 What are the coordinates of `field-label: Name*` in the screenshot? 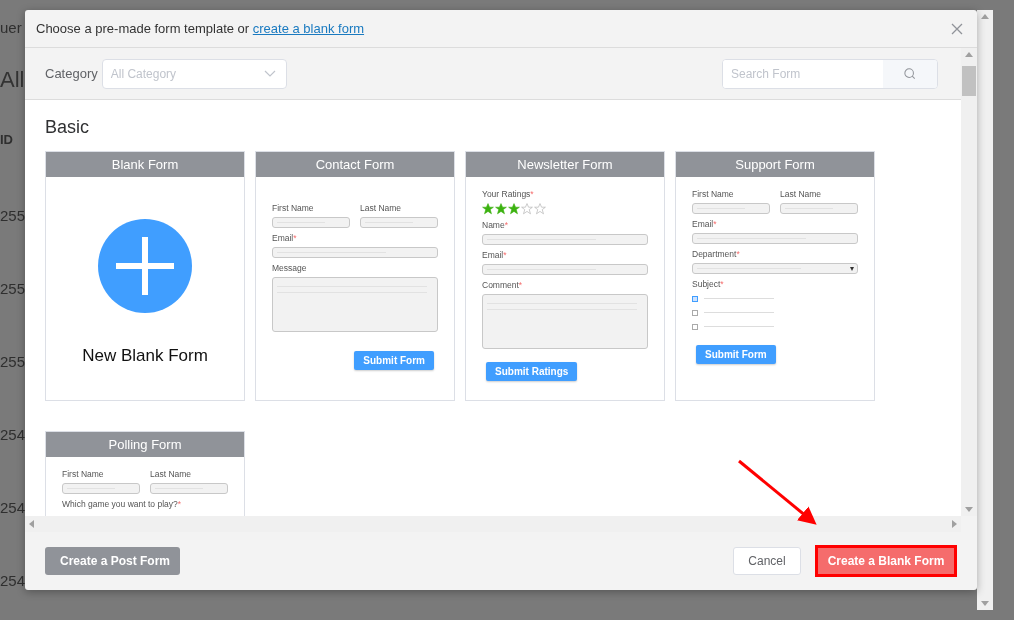 It's located at (495, 225).